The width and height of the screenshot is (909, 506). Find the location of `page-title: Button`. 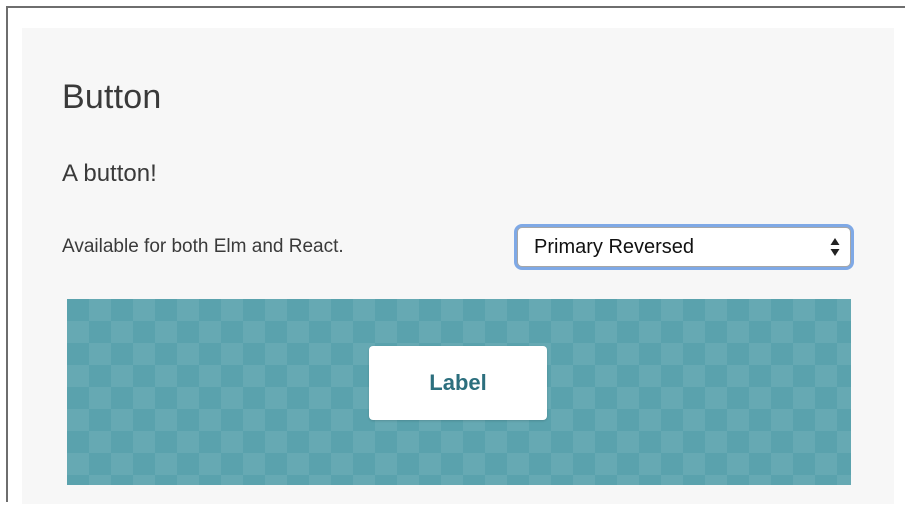

page-title: Button is located at coordinates (112, 97).